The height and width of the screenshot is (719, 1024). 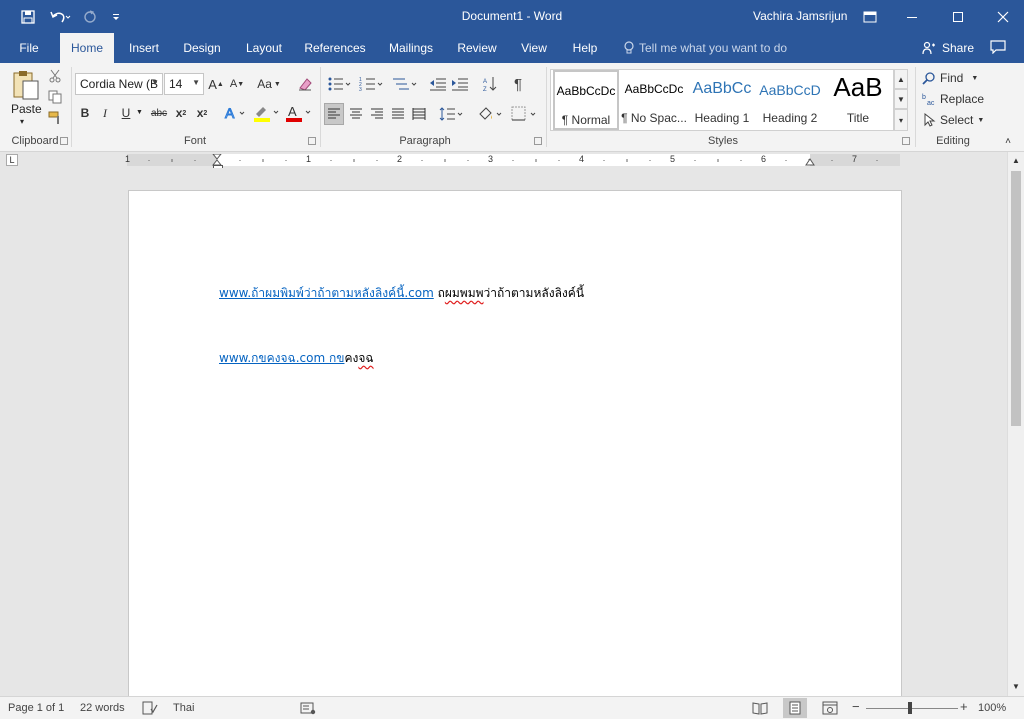 What do you see at coordinates (957, 78) in the screenshot?
I see `find-button: Find ▼` at bounding box center [957, 78].